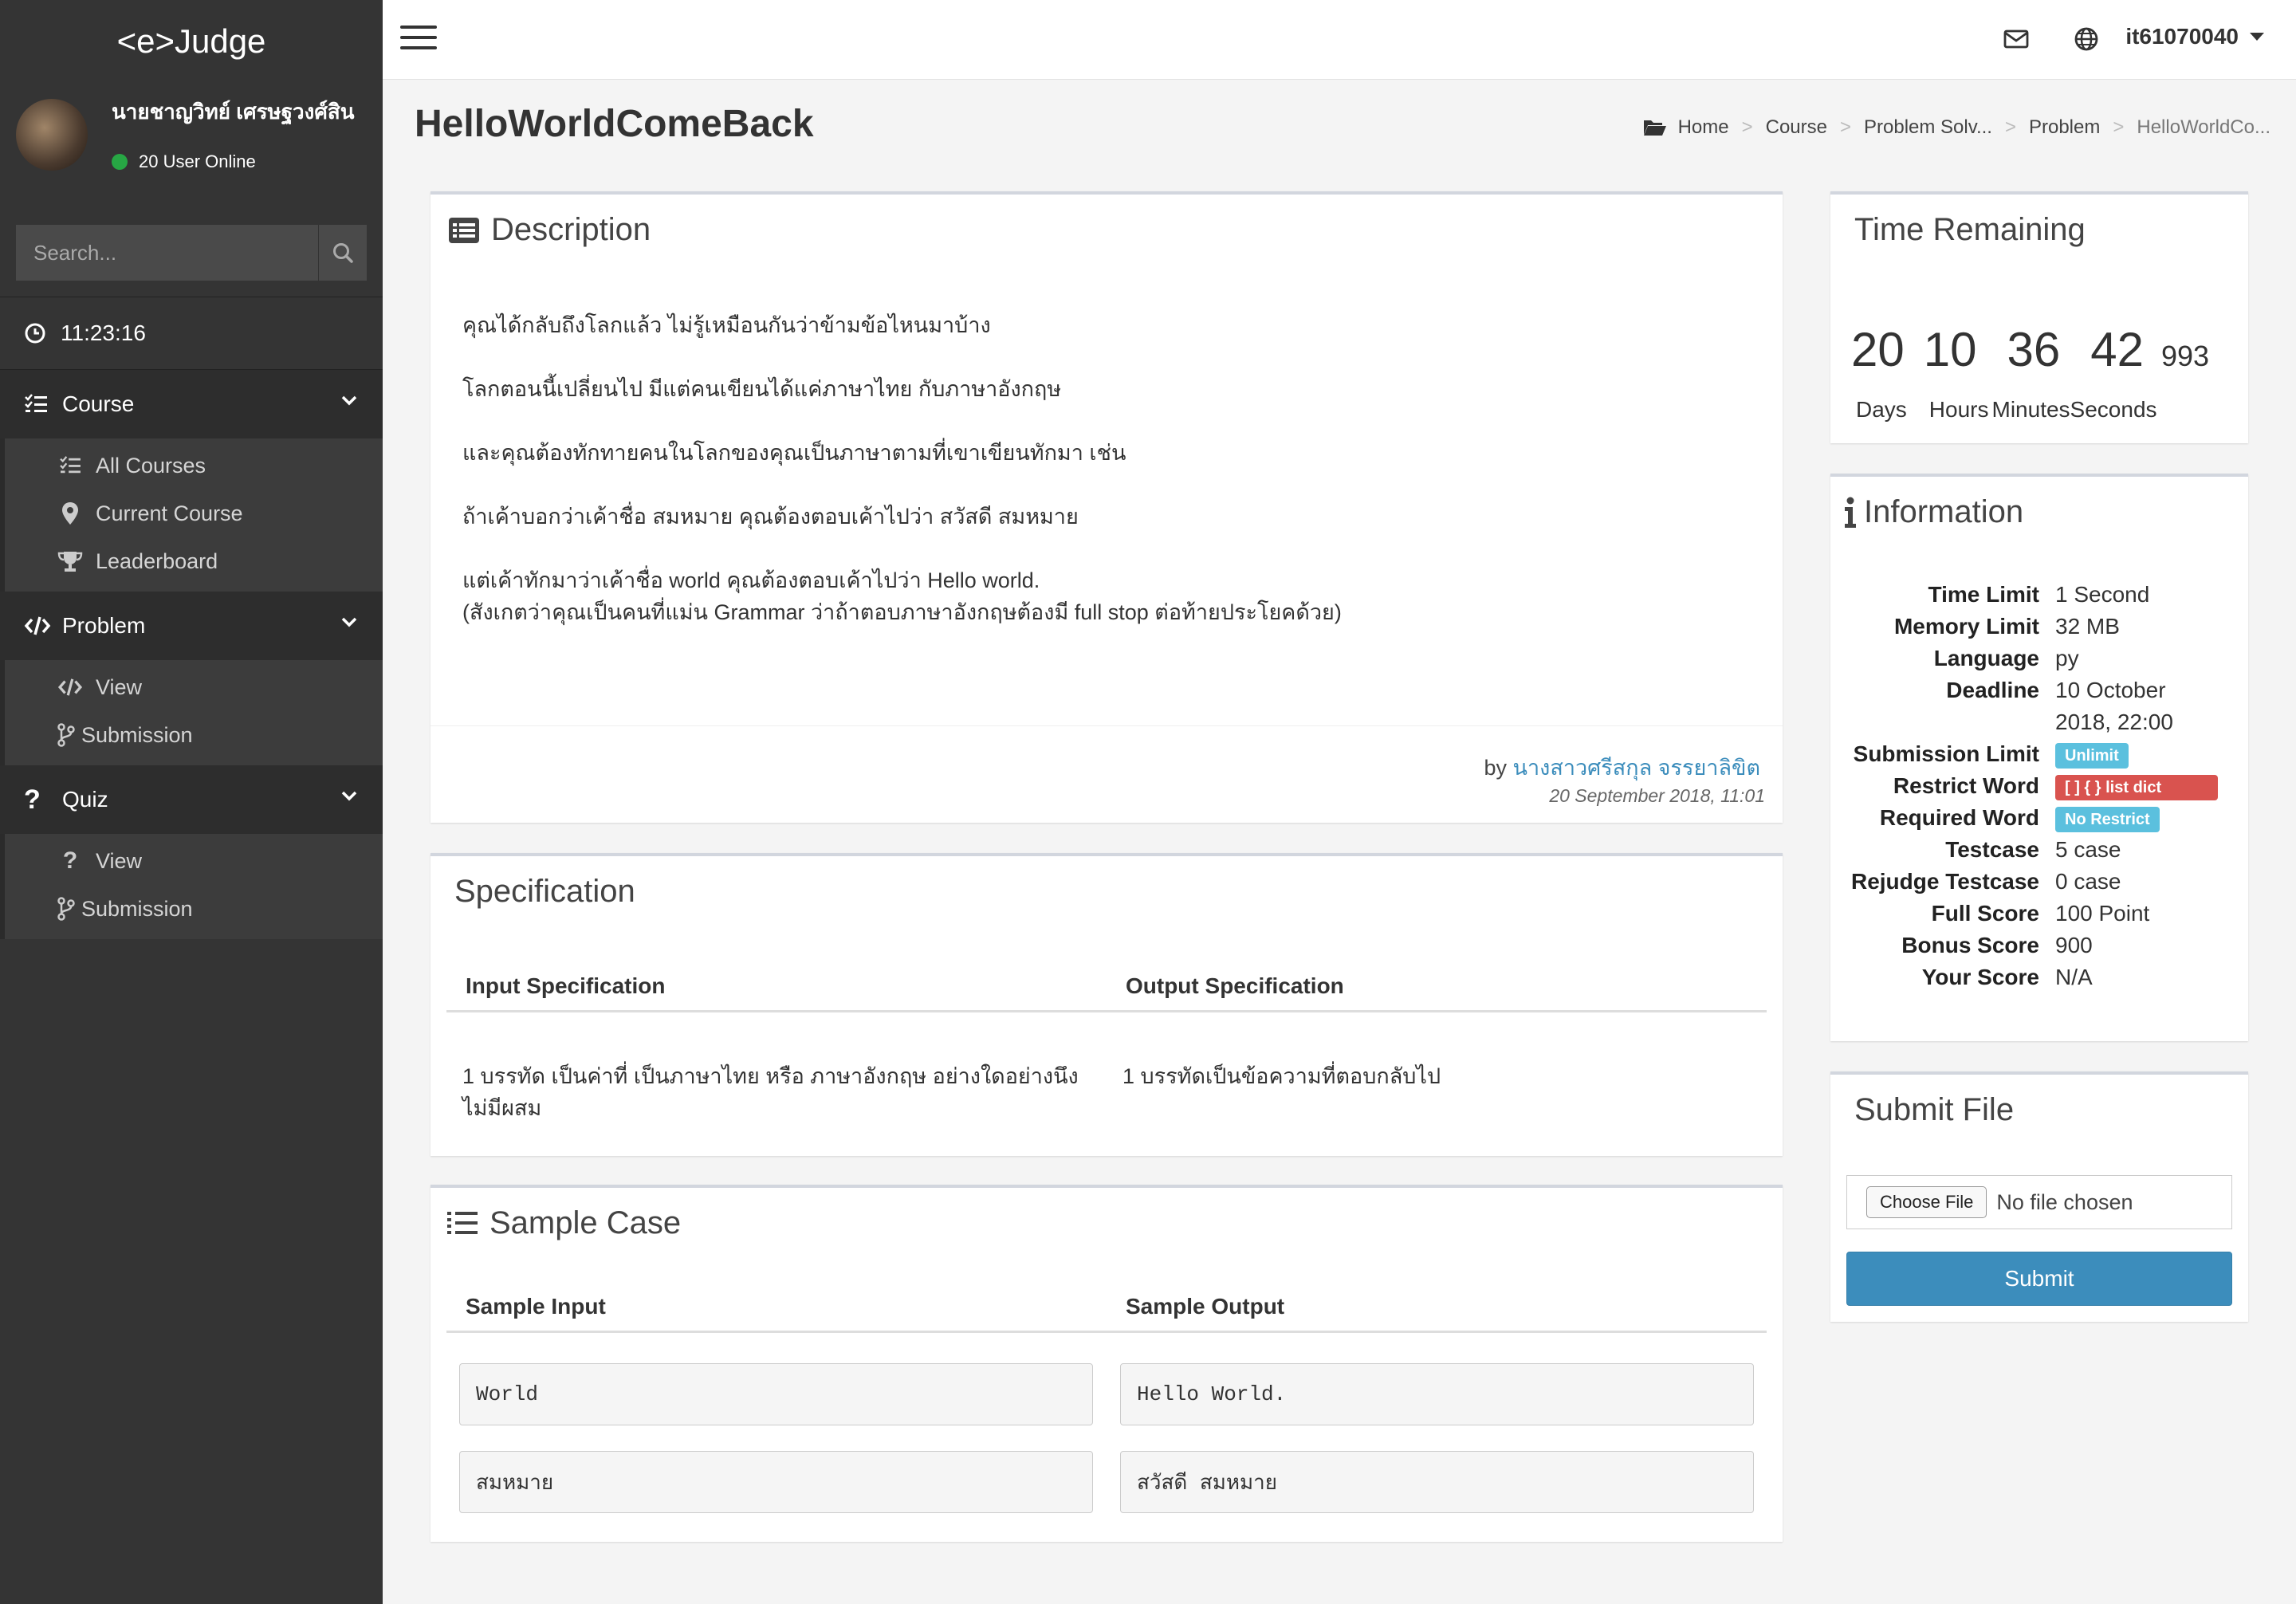 The width and height of the screenshot is (2296, 1604). What do you see at coordinates (1966, 626) in the screenshot?
I see `info-label: Memory Limit` at bounding box center [1966, 626].